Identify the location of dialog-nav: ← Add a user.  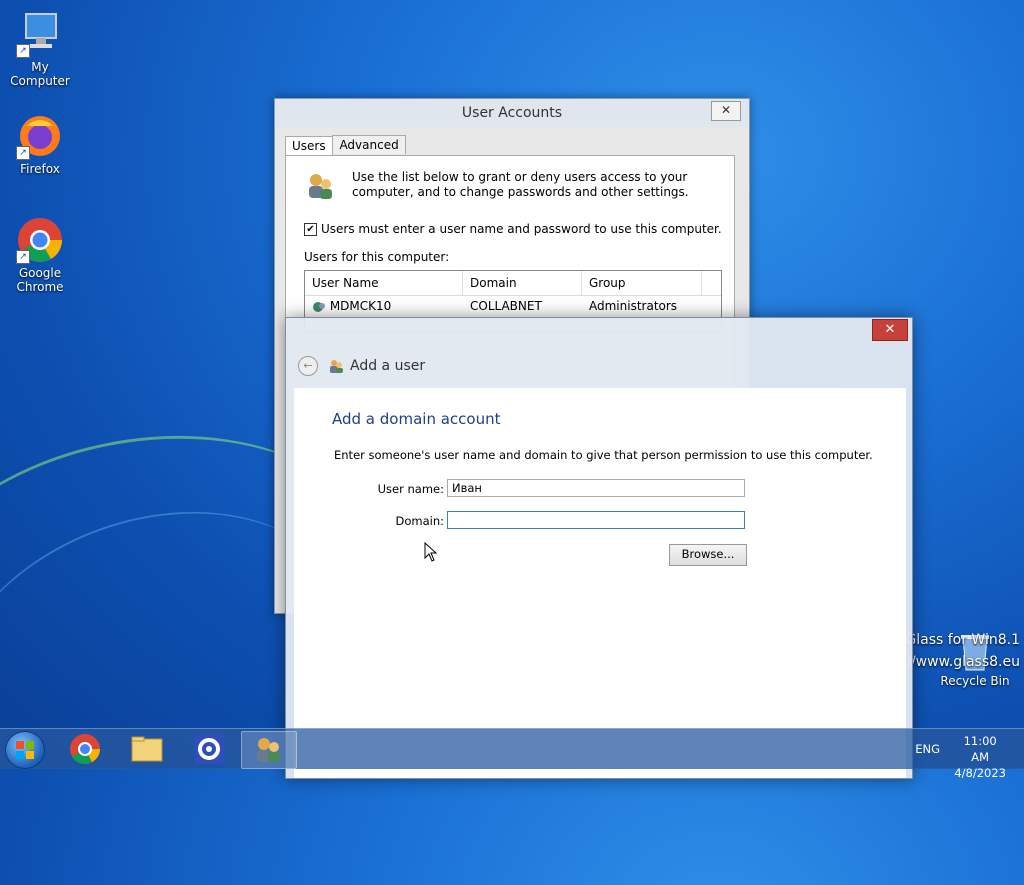
(361, 366).